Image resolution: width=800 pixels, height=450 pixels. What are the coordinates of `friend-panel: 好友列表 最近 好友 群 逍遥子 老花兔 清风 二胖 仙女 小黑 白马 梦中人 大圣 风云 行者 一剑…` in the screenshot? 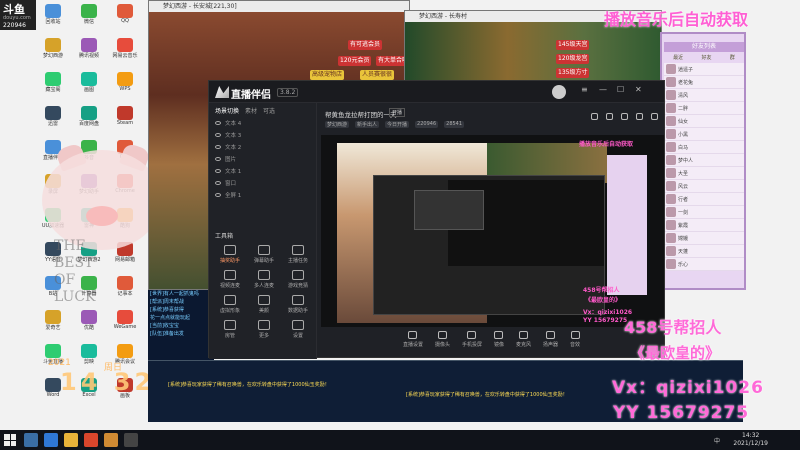 It's located at (704, 167).